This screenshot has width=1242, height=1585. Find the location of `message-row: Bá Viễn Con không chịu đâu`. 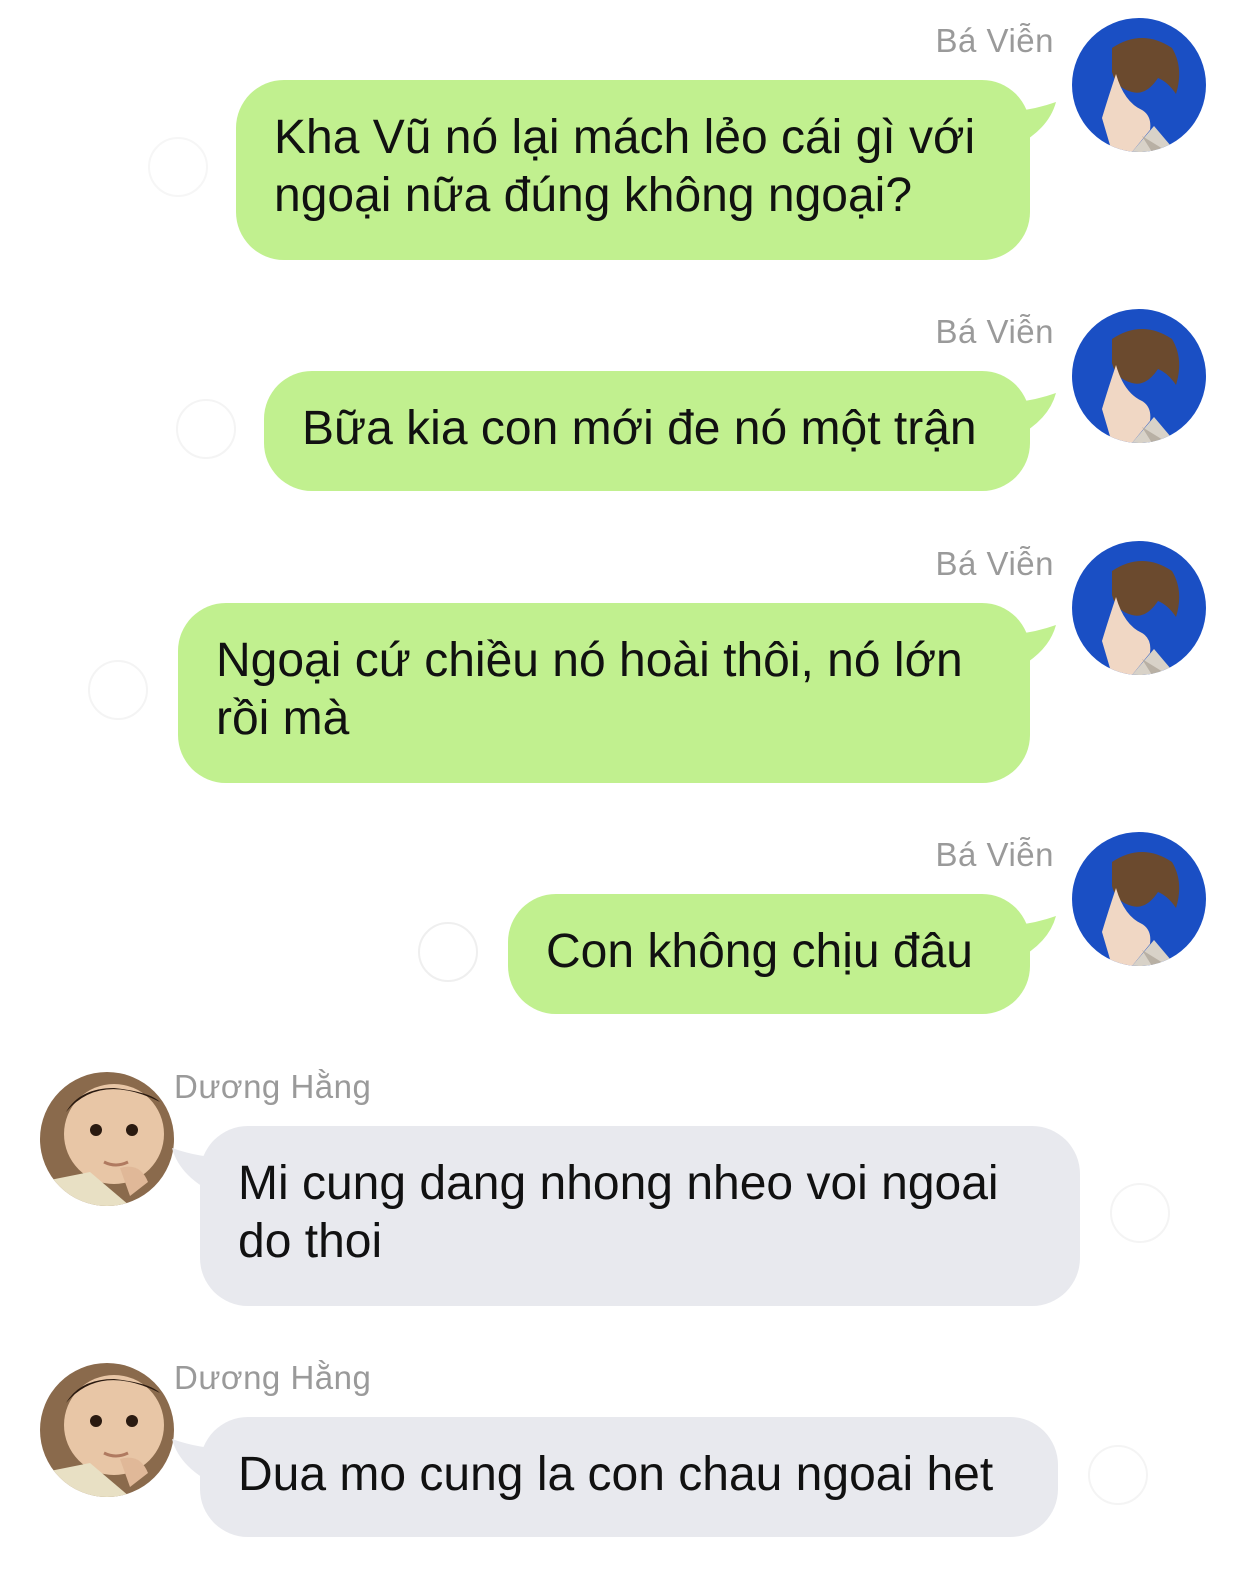

message-row: Bá Viễn Con không chịu đâu is located at coordinates (621, 924).